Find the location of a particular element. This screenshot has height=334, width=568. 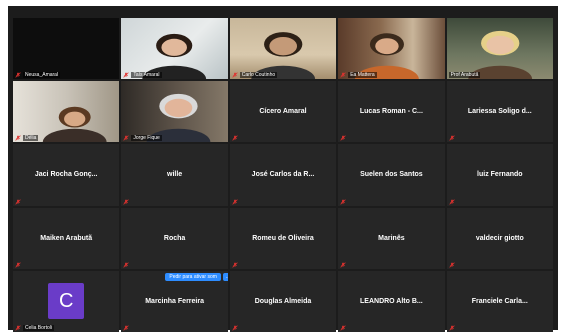

participant-footer: Celia Bortoli is located at coordinates (34, 328).